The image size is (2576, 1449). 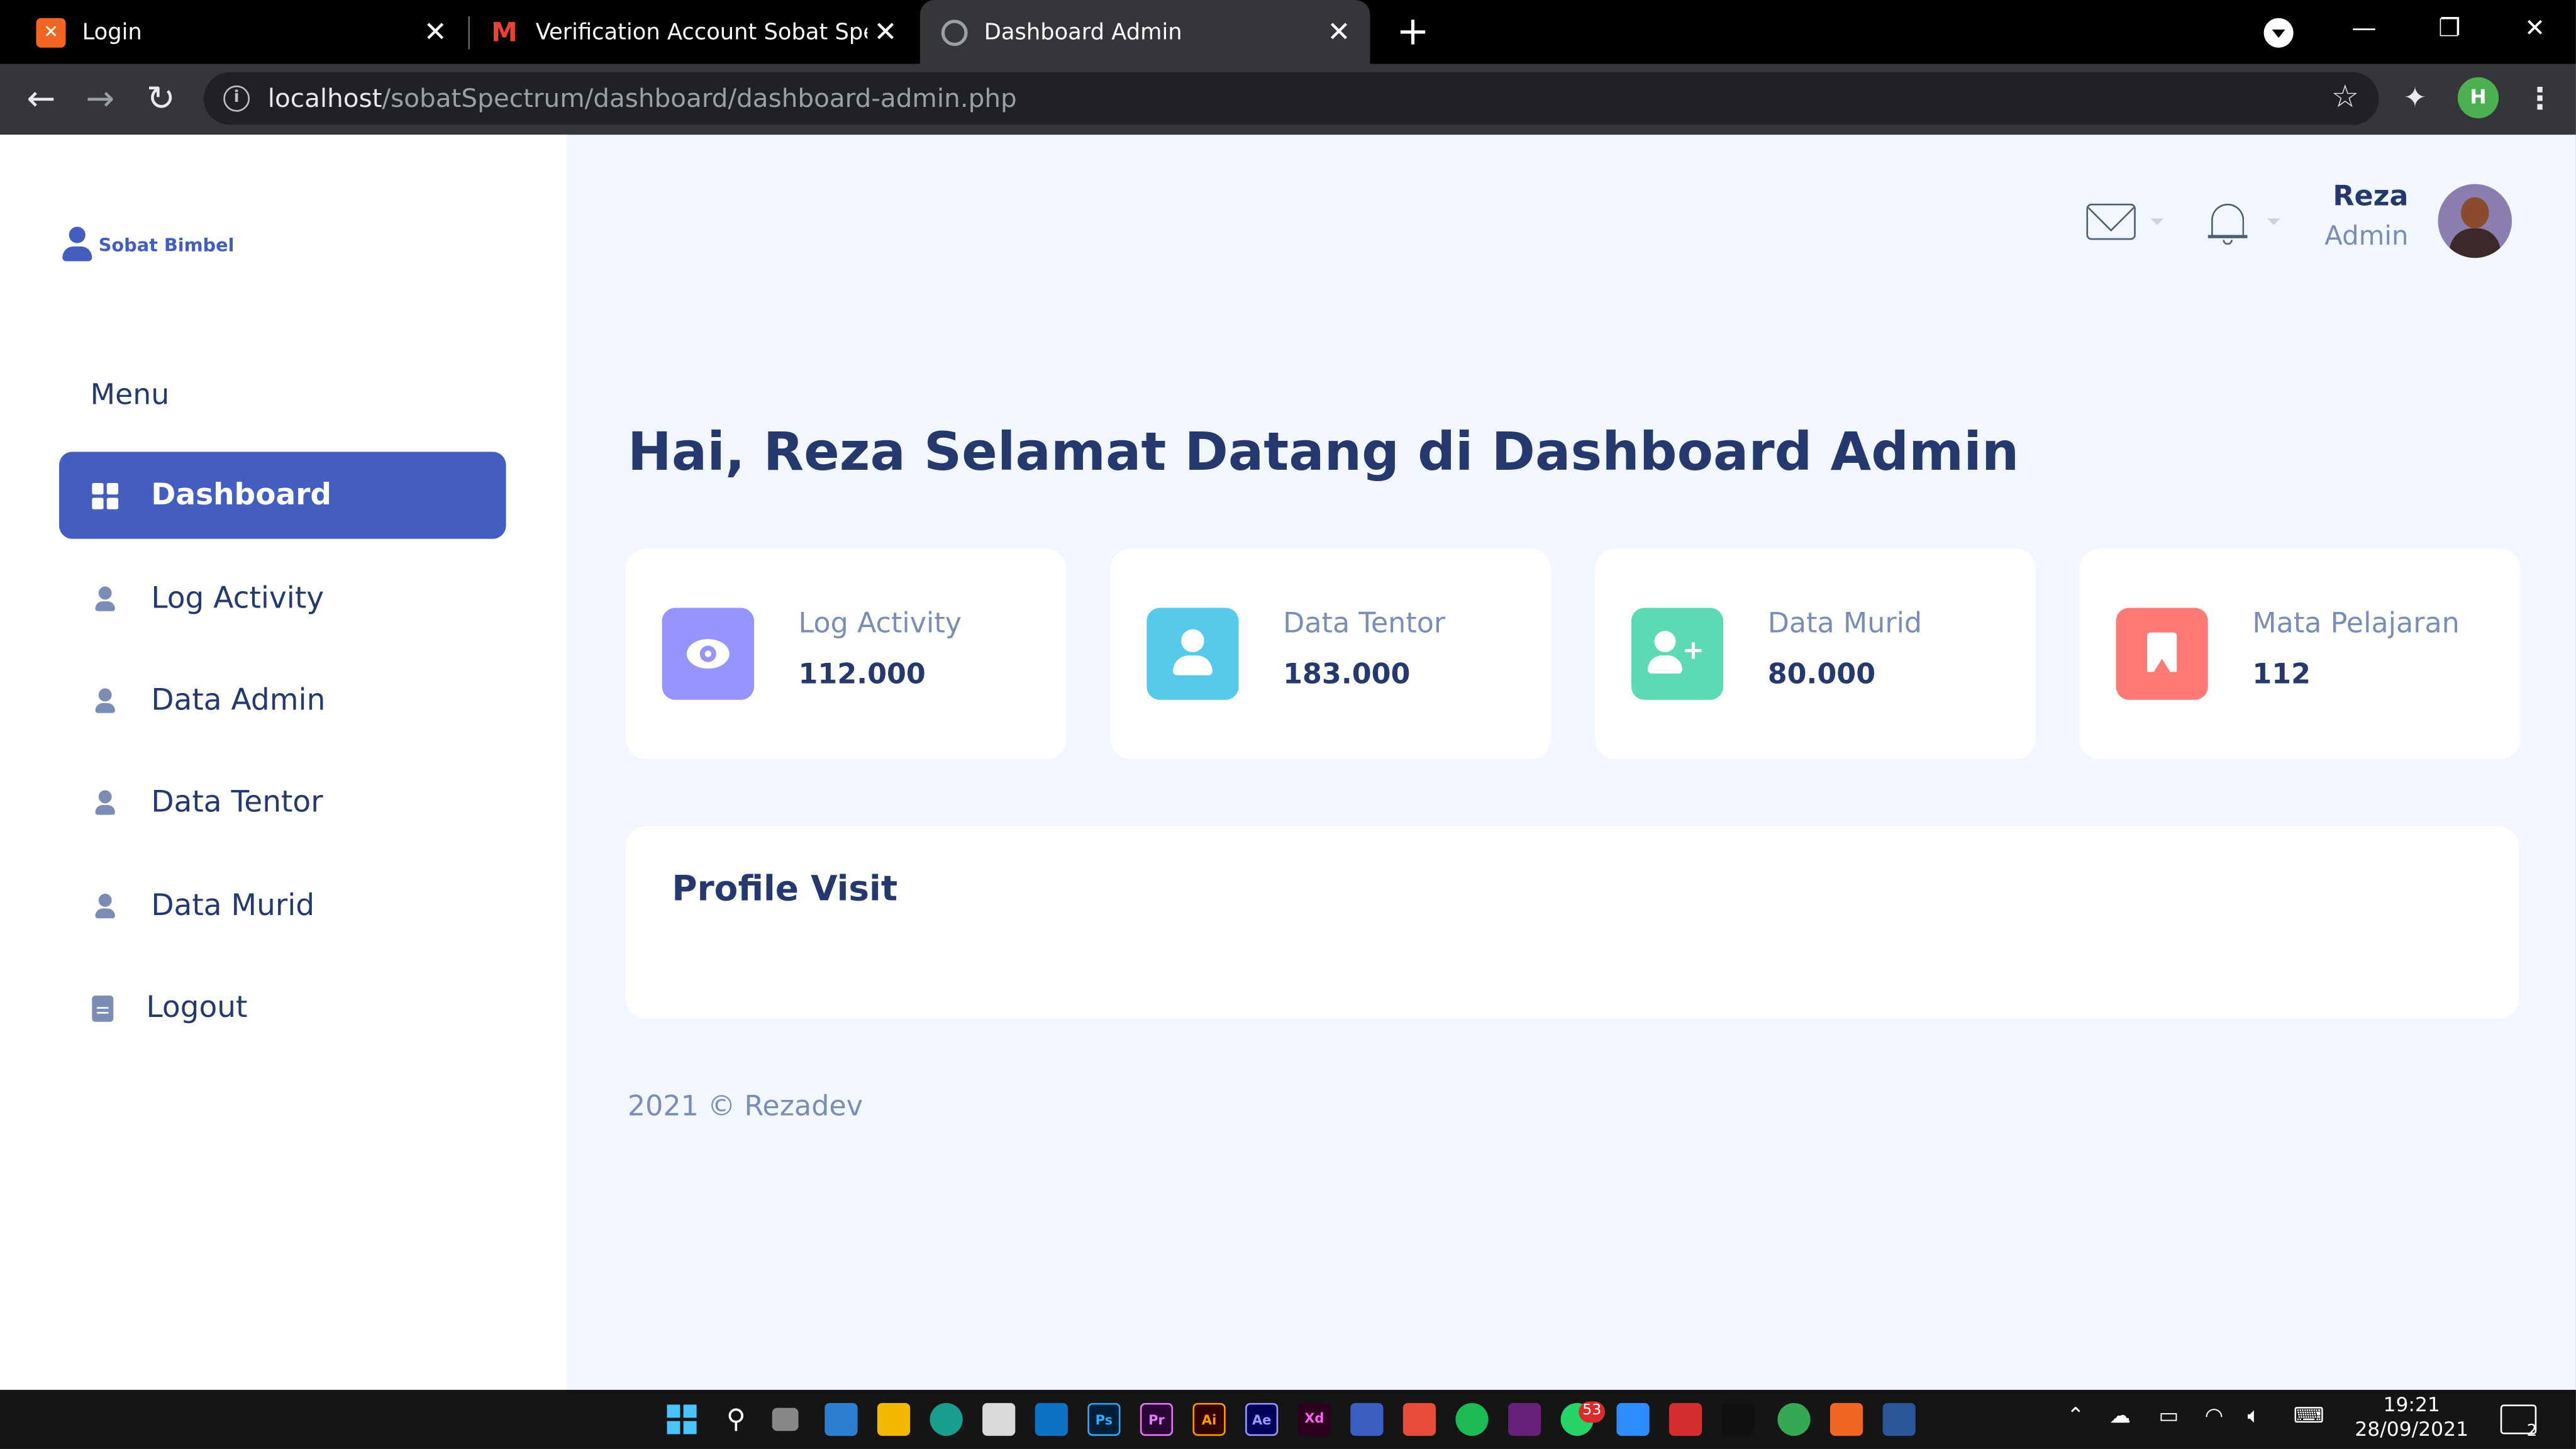 What do you see at coordinates (2278, 33) in the screenshot?
I see `tab-search-icon` at bounding box center [2278, 33].